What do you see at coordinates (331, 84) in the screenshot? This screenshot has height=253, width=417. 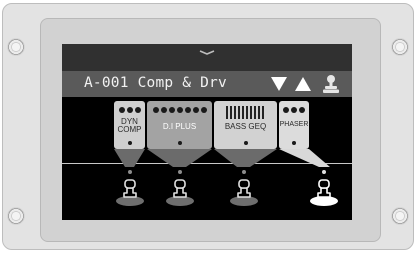 I see `tuner-icon` at bounding box center [331, 84].